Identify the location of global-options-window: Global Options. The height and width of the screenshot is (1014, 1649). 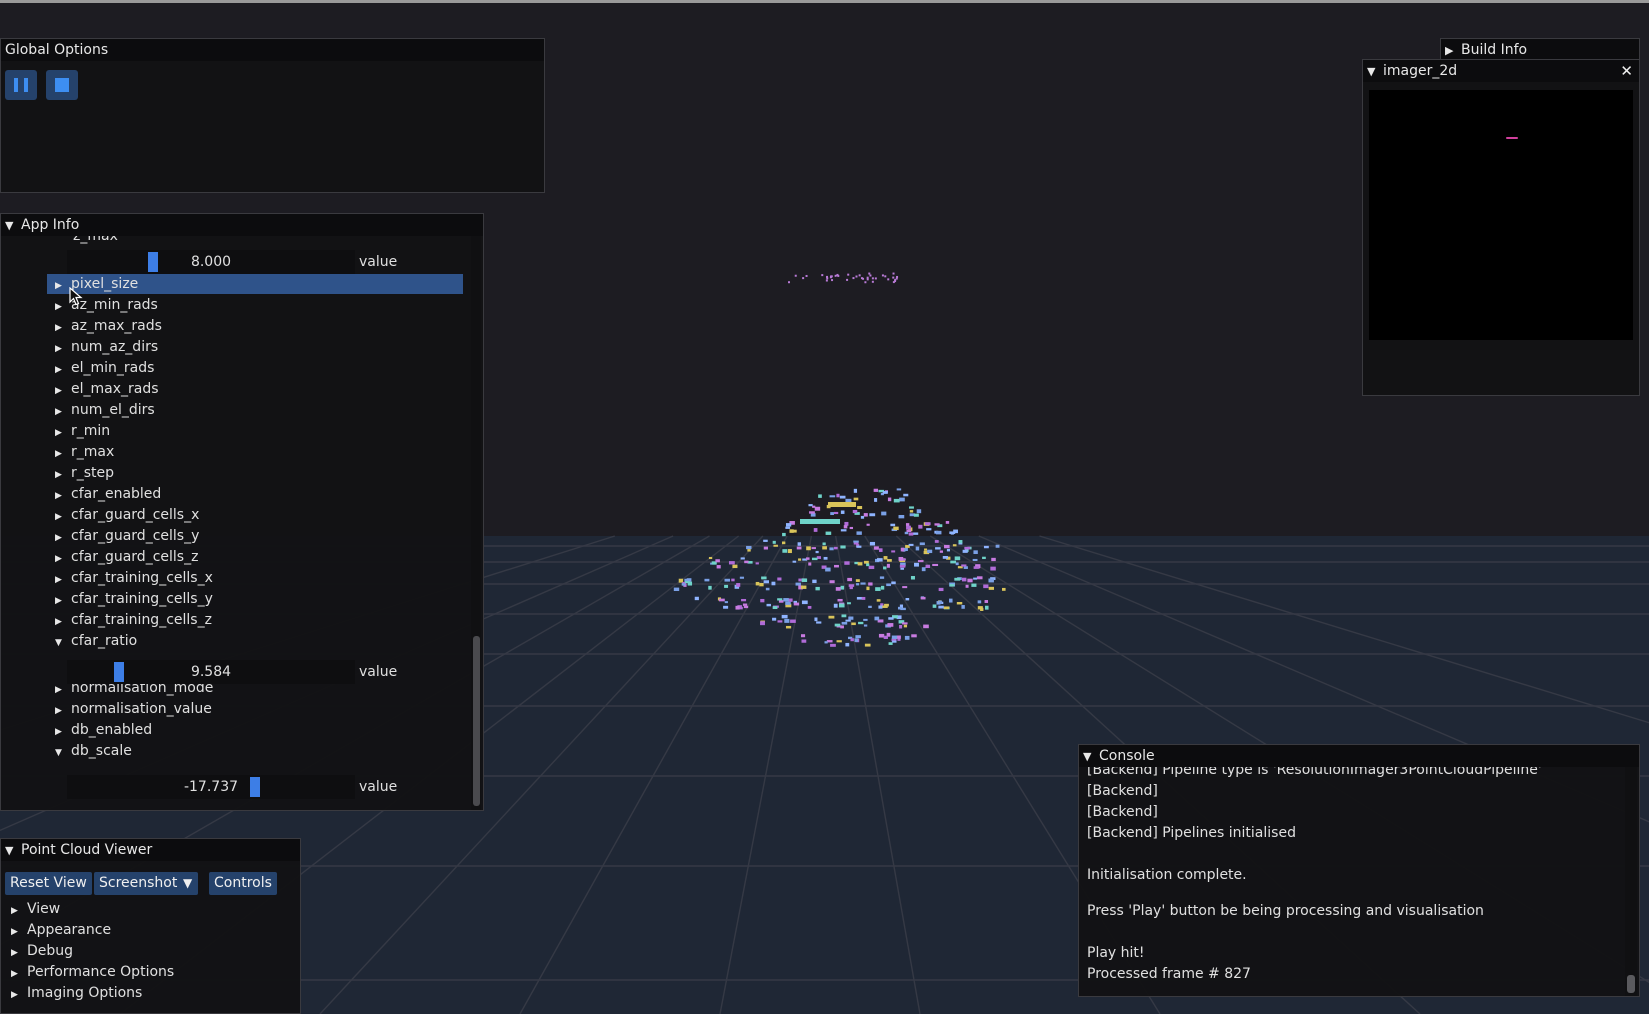
(272, 115).